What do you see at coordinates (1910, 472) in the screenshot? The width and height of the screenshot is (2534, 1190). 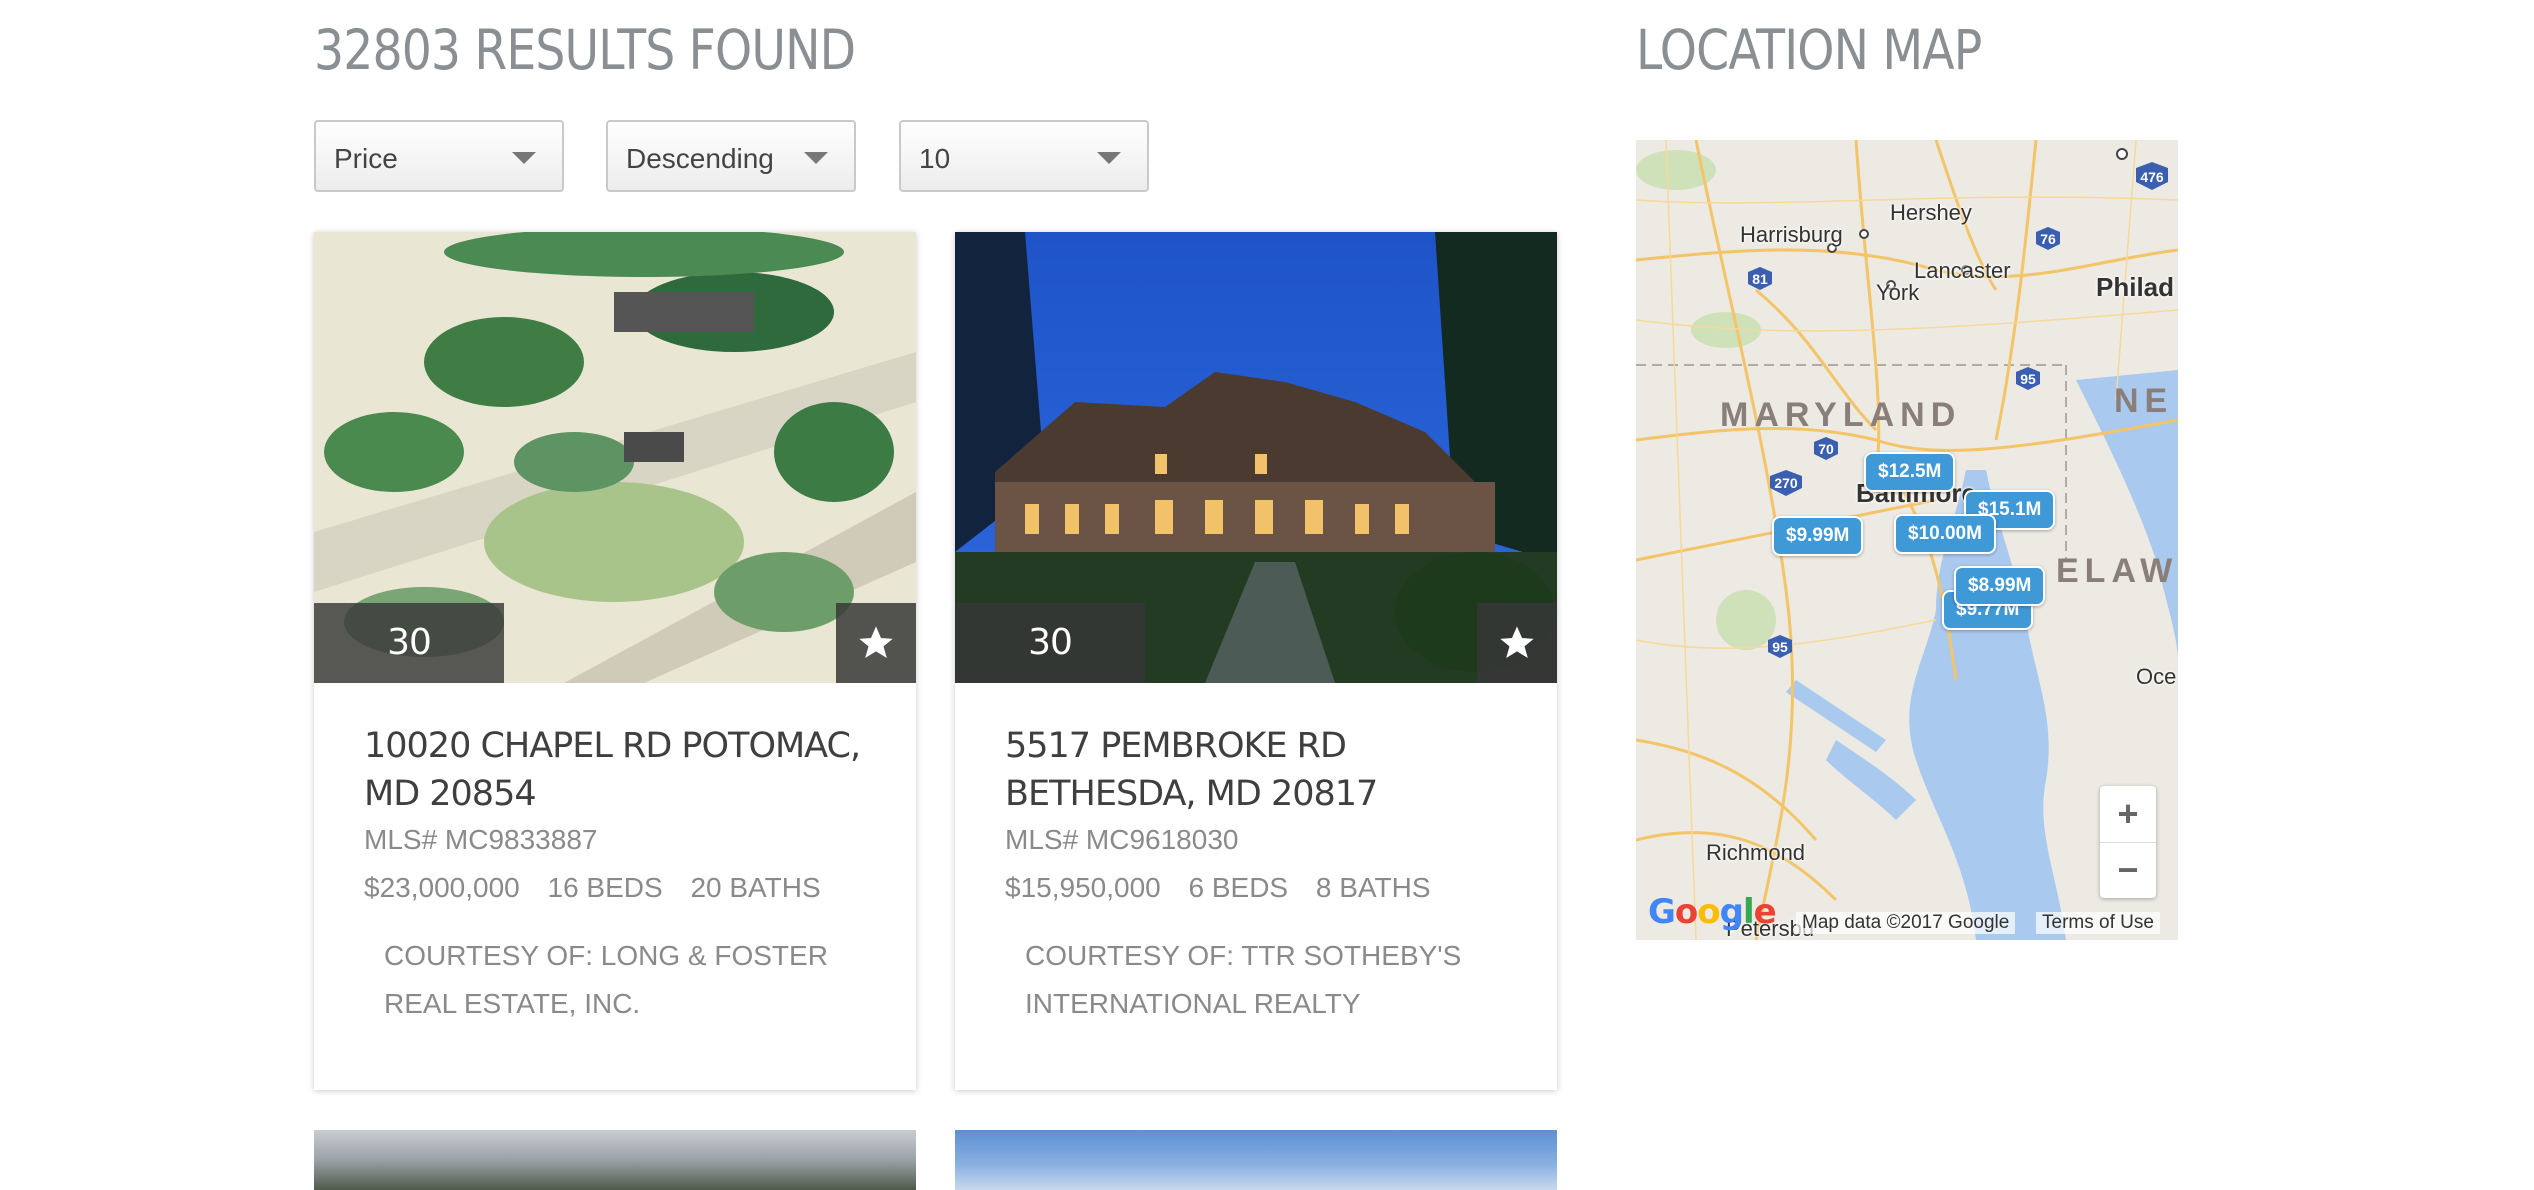 I see `map-price-pin: $12.5M` at bounding box center [1910, 472].